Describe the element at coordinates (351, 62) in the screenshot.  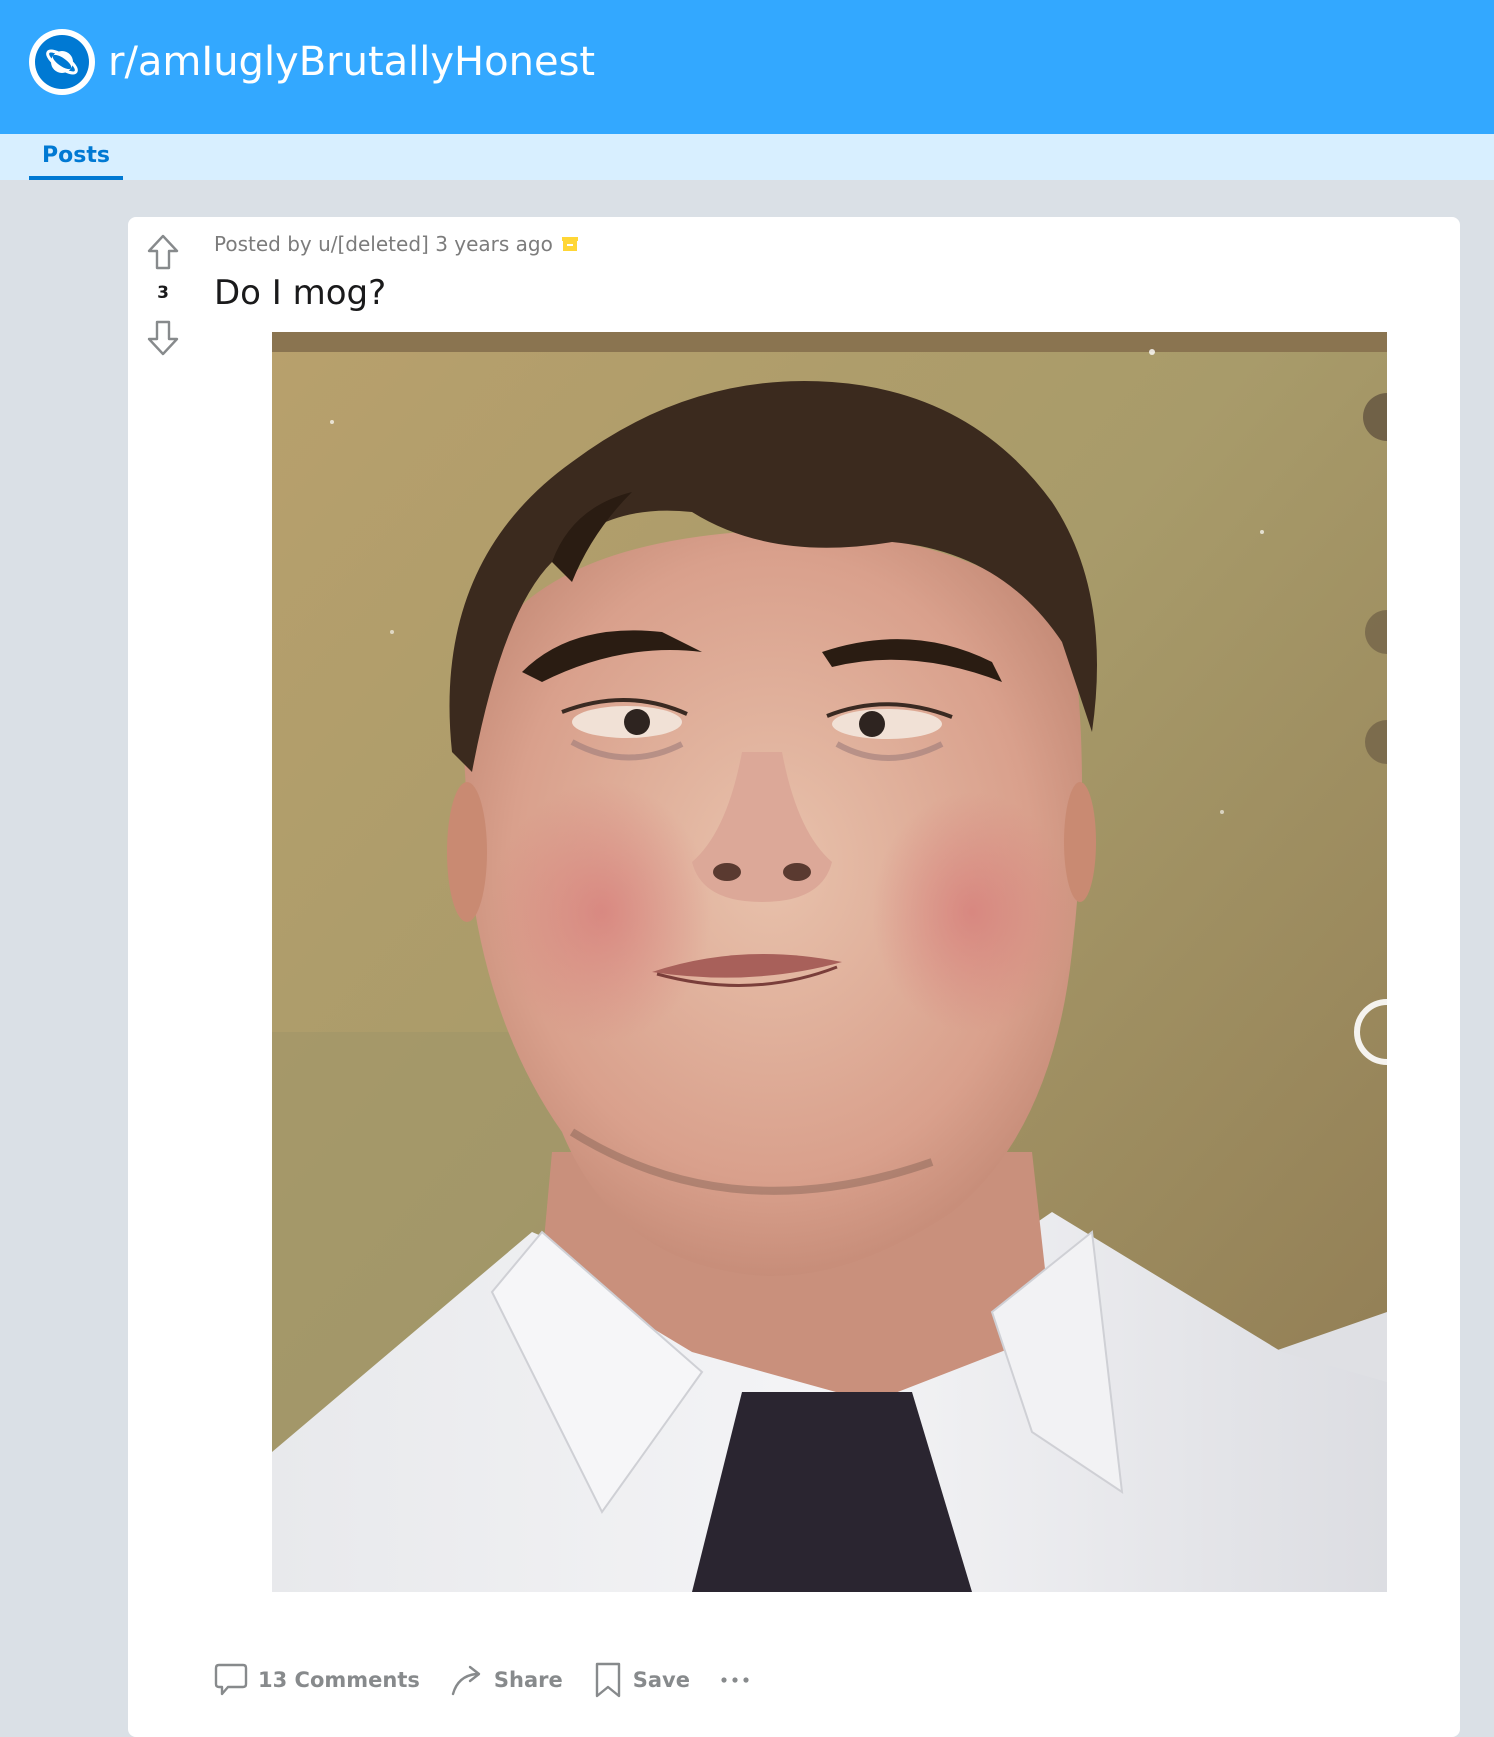
I see `subreddit-name: r/amIuglyBrutallyHonest` at that location.